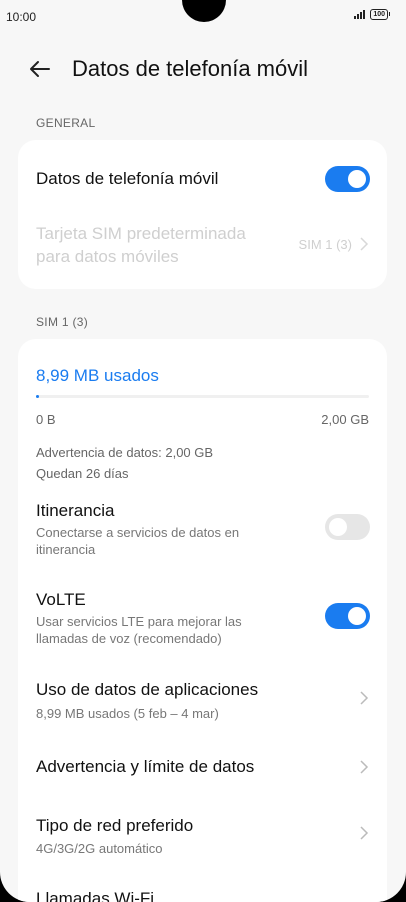  Describe the element at coordinates (347, 179) in the screenshot. I see `mobile-data-toggle` at that location.